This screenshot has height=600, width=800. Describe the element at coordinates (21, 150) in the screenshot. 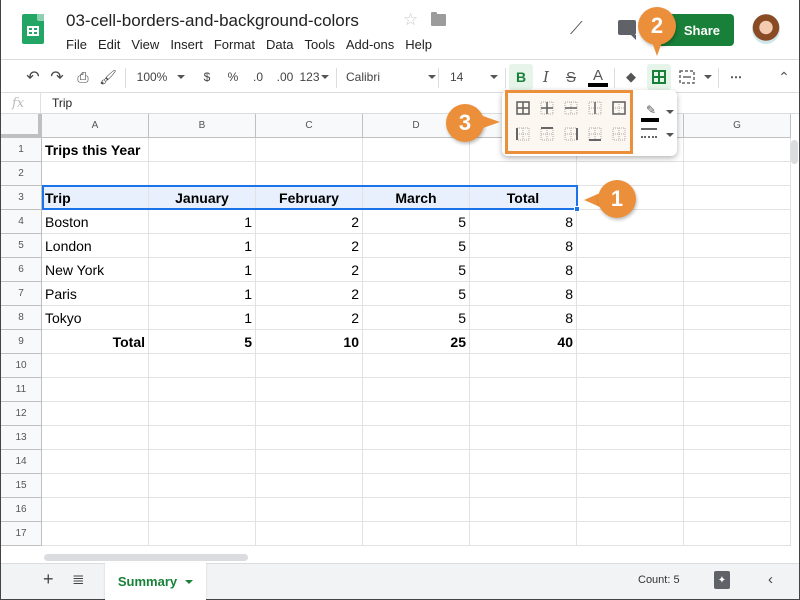

I see `row-header: 1` at that location.